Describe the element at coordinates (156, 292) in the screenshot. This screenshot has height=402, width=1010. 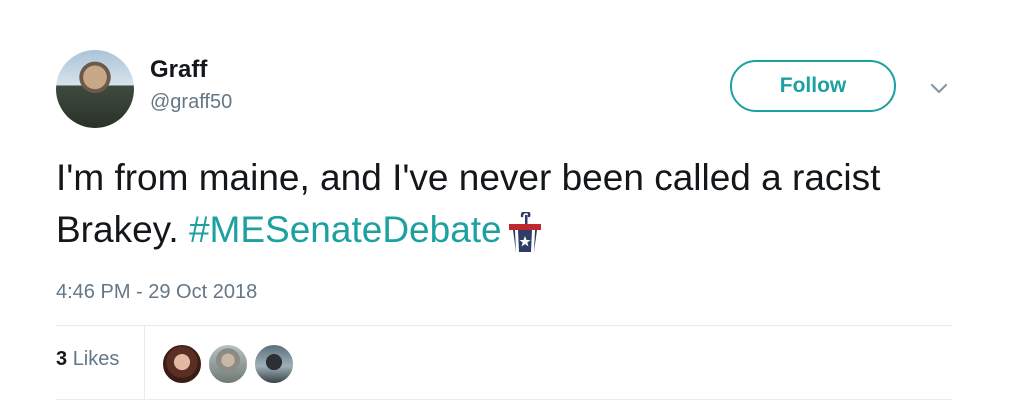
I see `tweet-timestamp: 4:46 PM - 29 Oct 2018` at that location.